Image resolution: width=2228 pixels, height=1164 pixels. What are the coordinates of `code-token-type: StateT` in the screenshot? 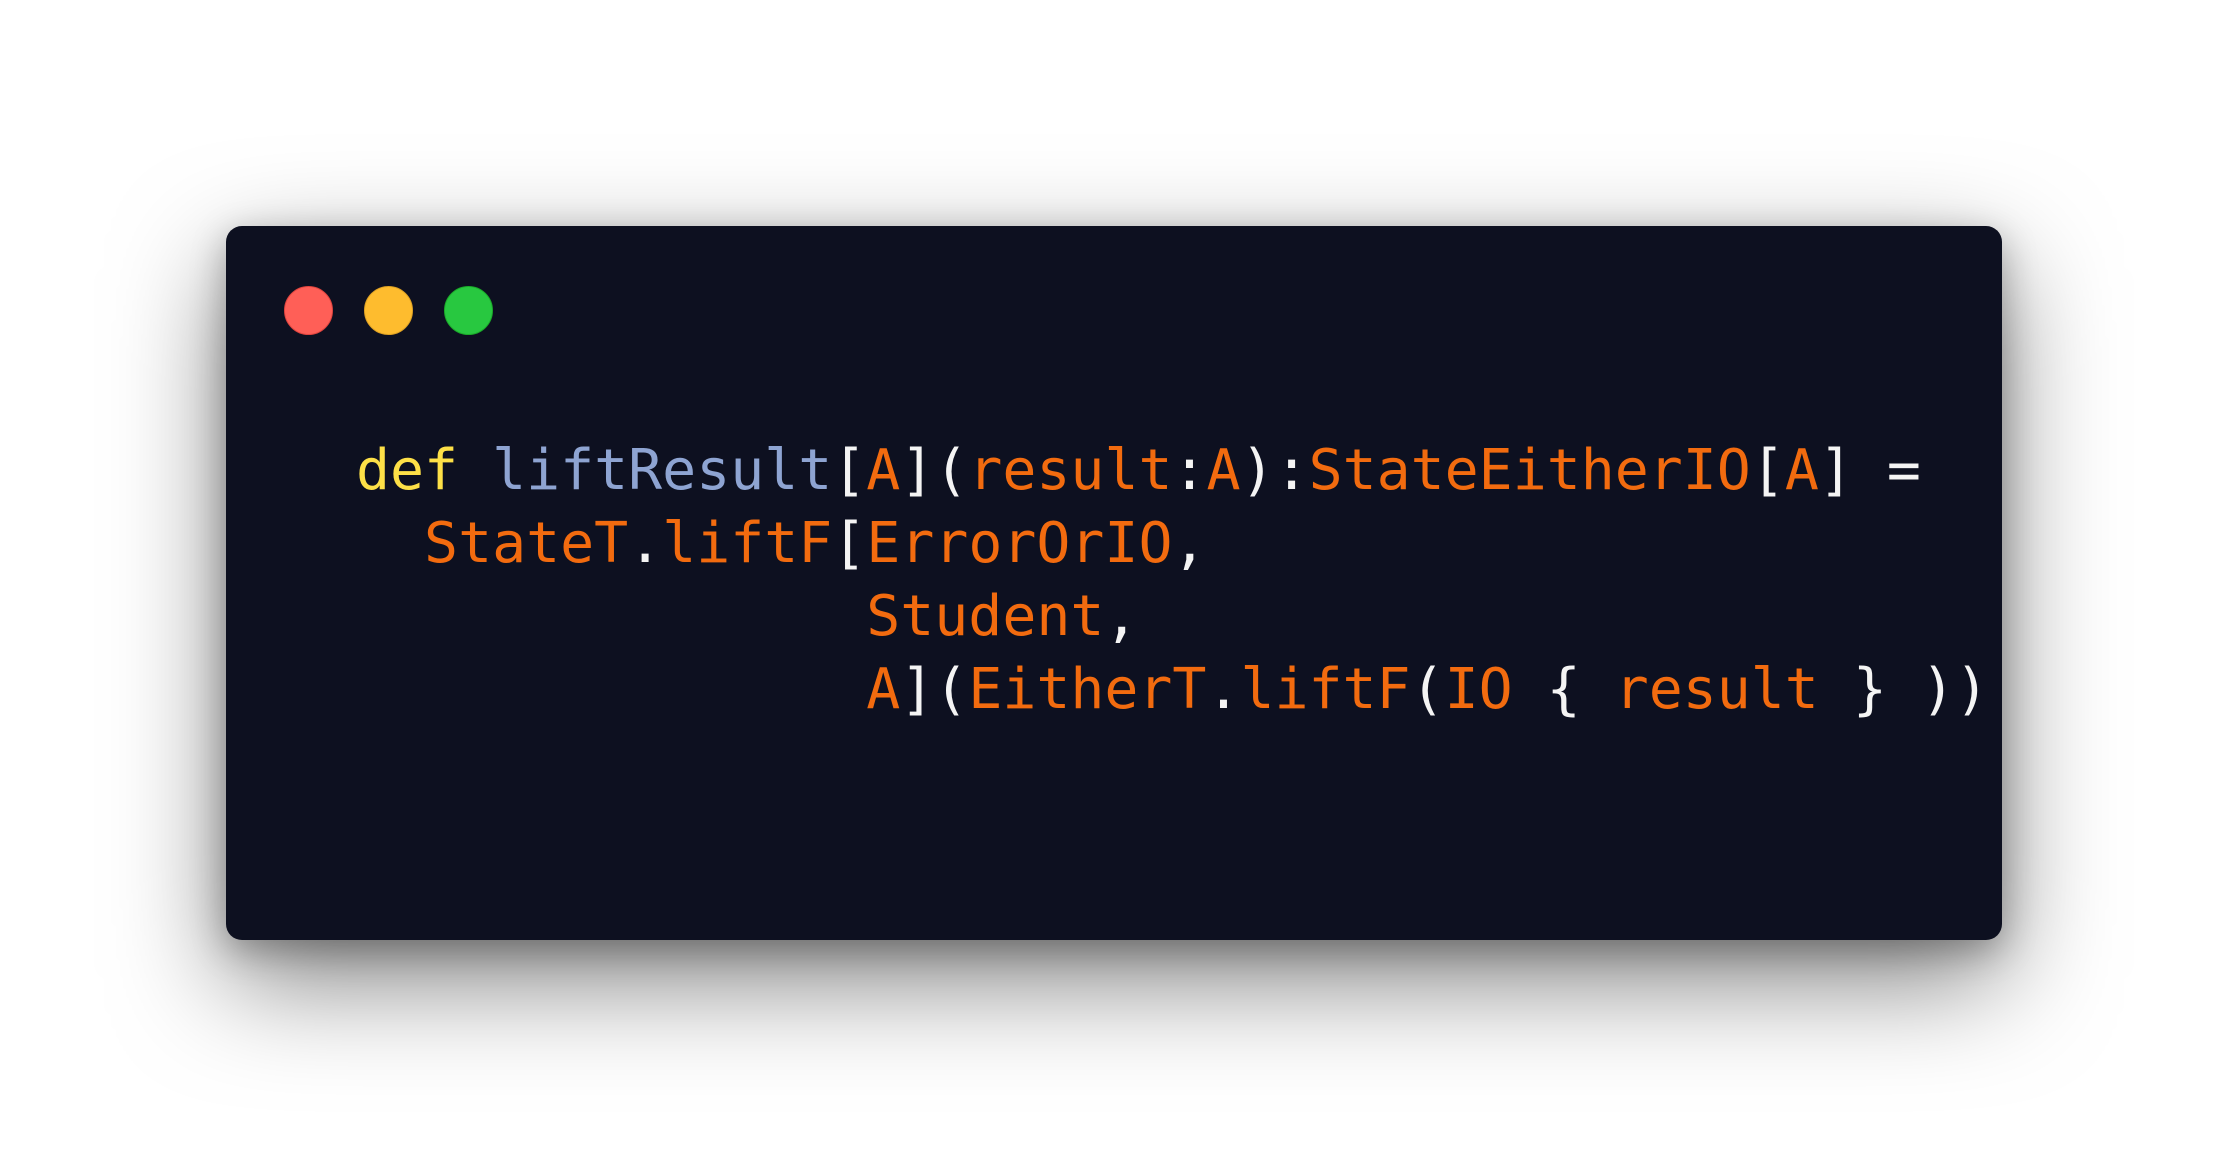 It's located at (526, 543).